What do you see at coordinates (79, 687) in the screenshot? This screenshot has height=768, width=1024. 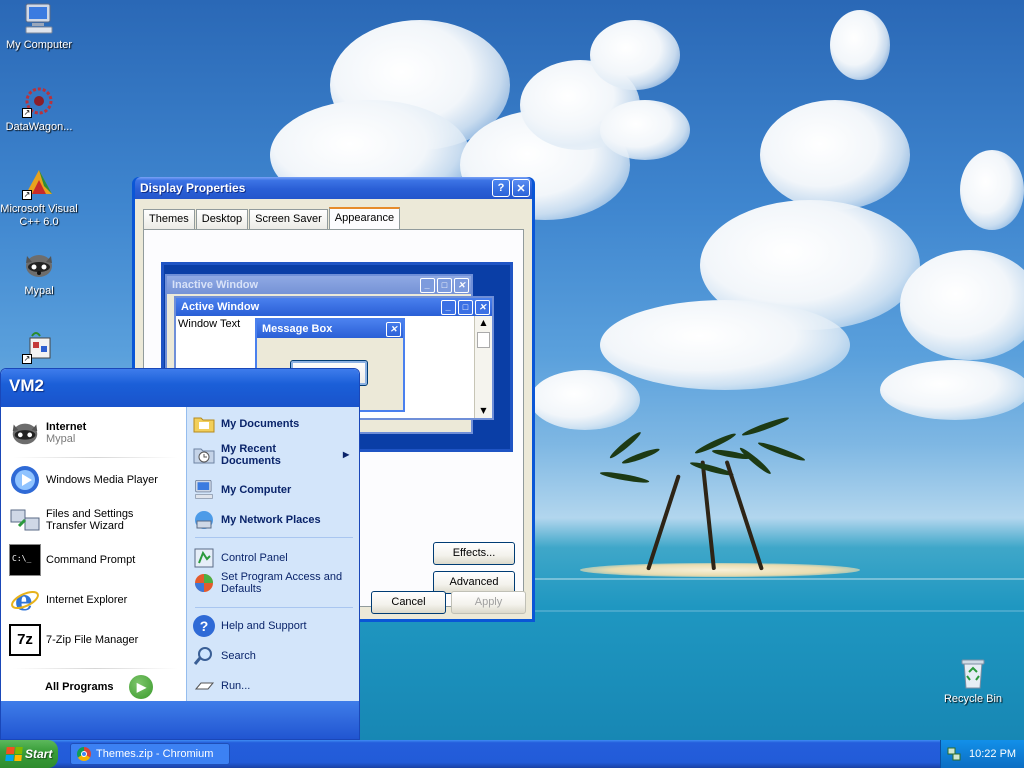 I see `all-programs-label: All Programs` at bounding box center [79, 687].